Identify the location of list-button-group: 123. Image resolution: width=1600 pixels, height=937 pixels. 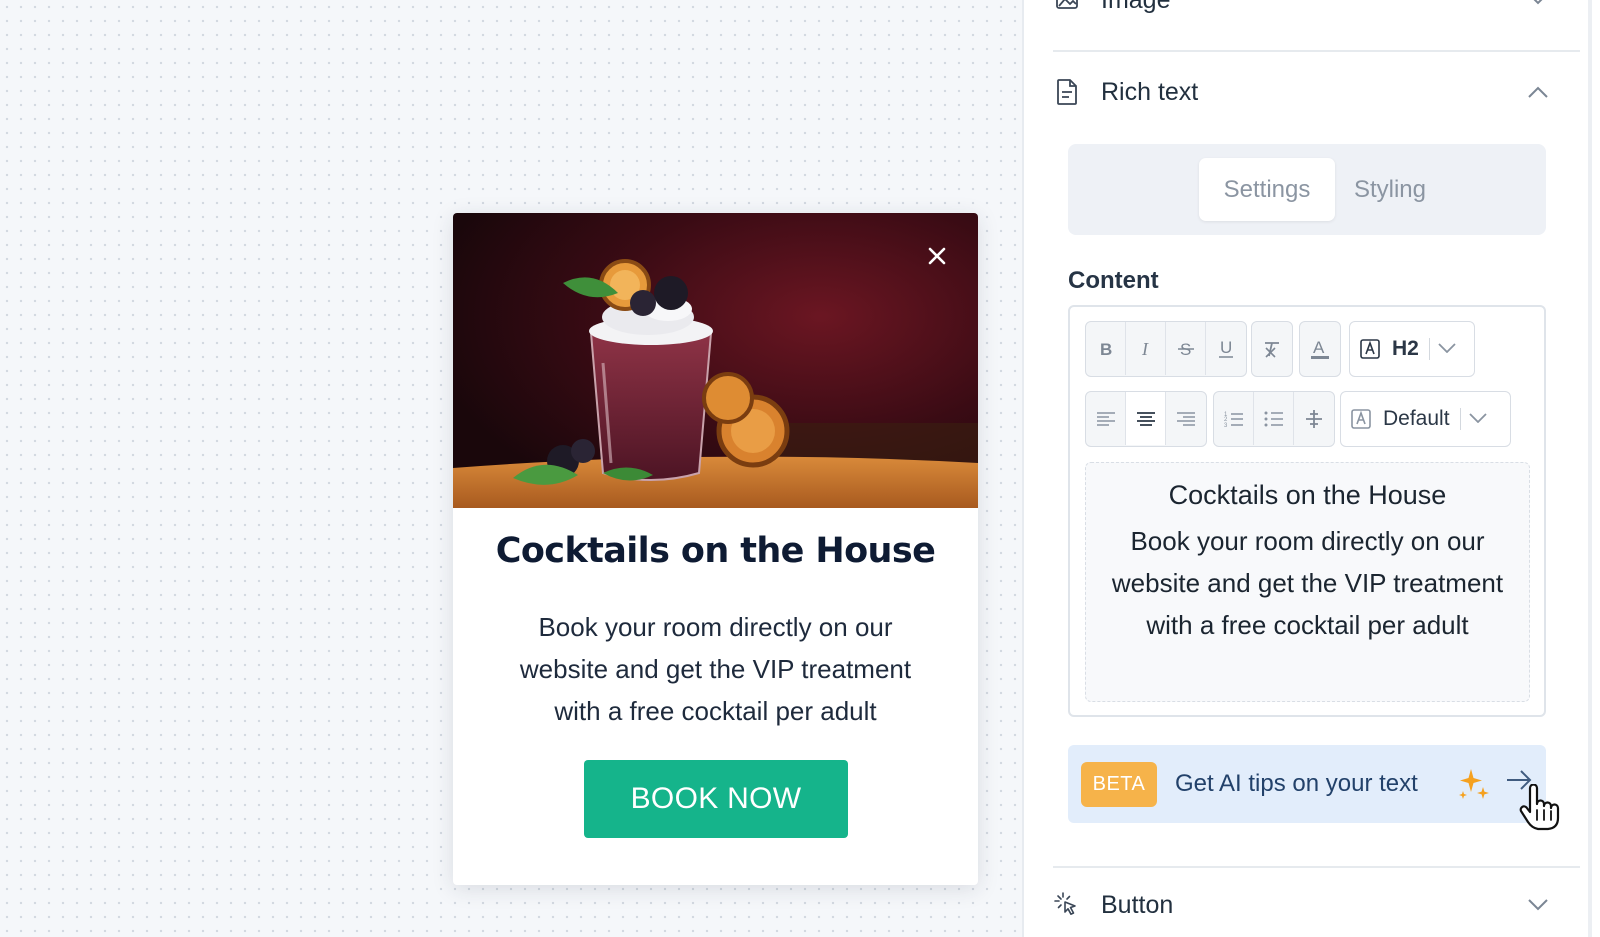
(1274, 419).